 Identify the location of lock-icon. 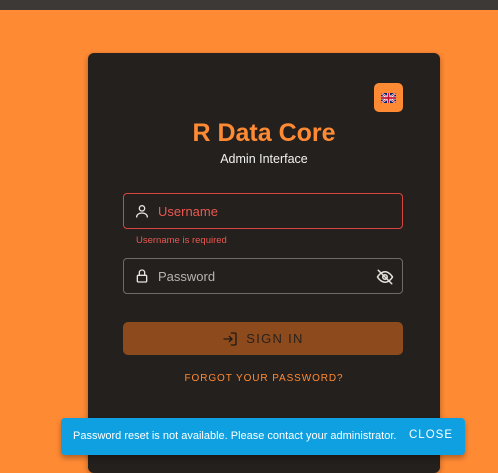
(142, 276).